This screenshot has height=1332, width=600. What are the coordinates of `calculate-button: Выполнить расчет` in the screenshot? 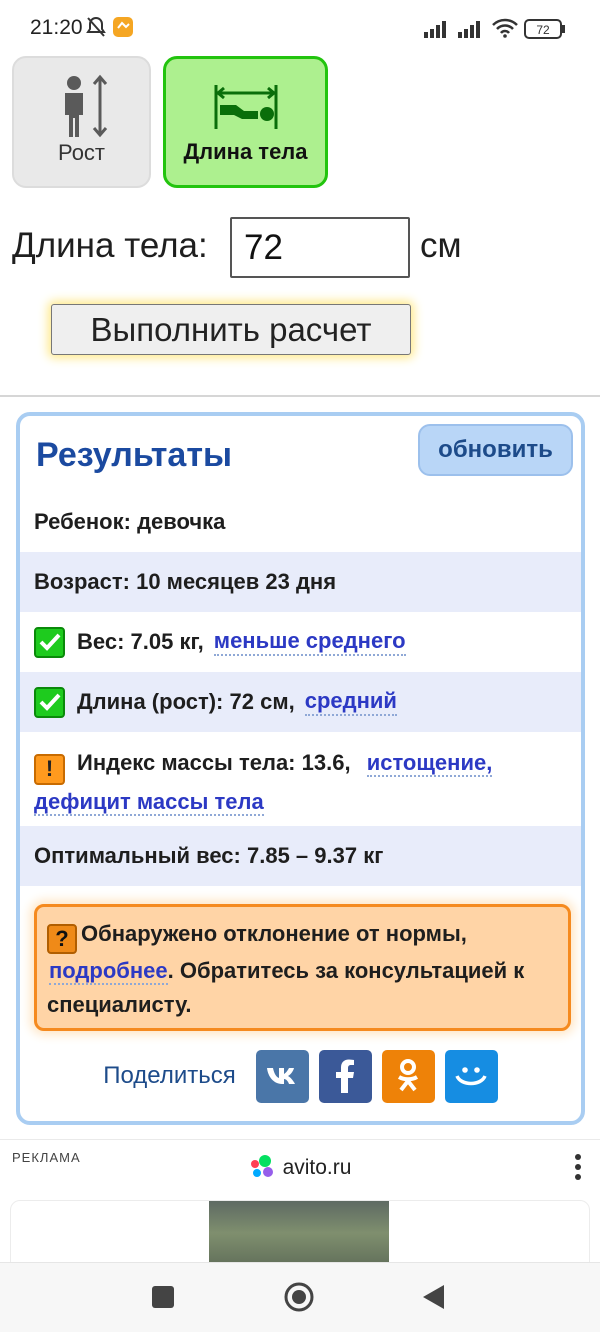 It's located at (231, 329).